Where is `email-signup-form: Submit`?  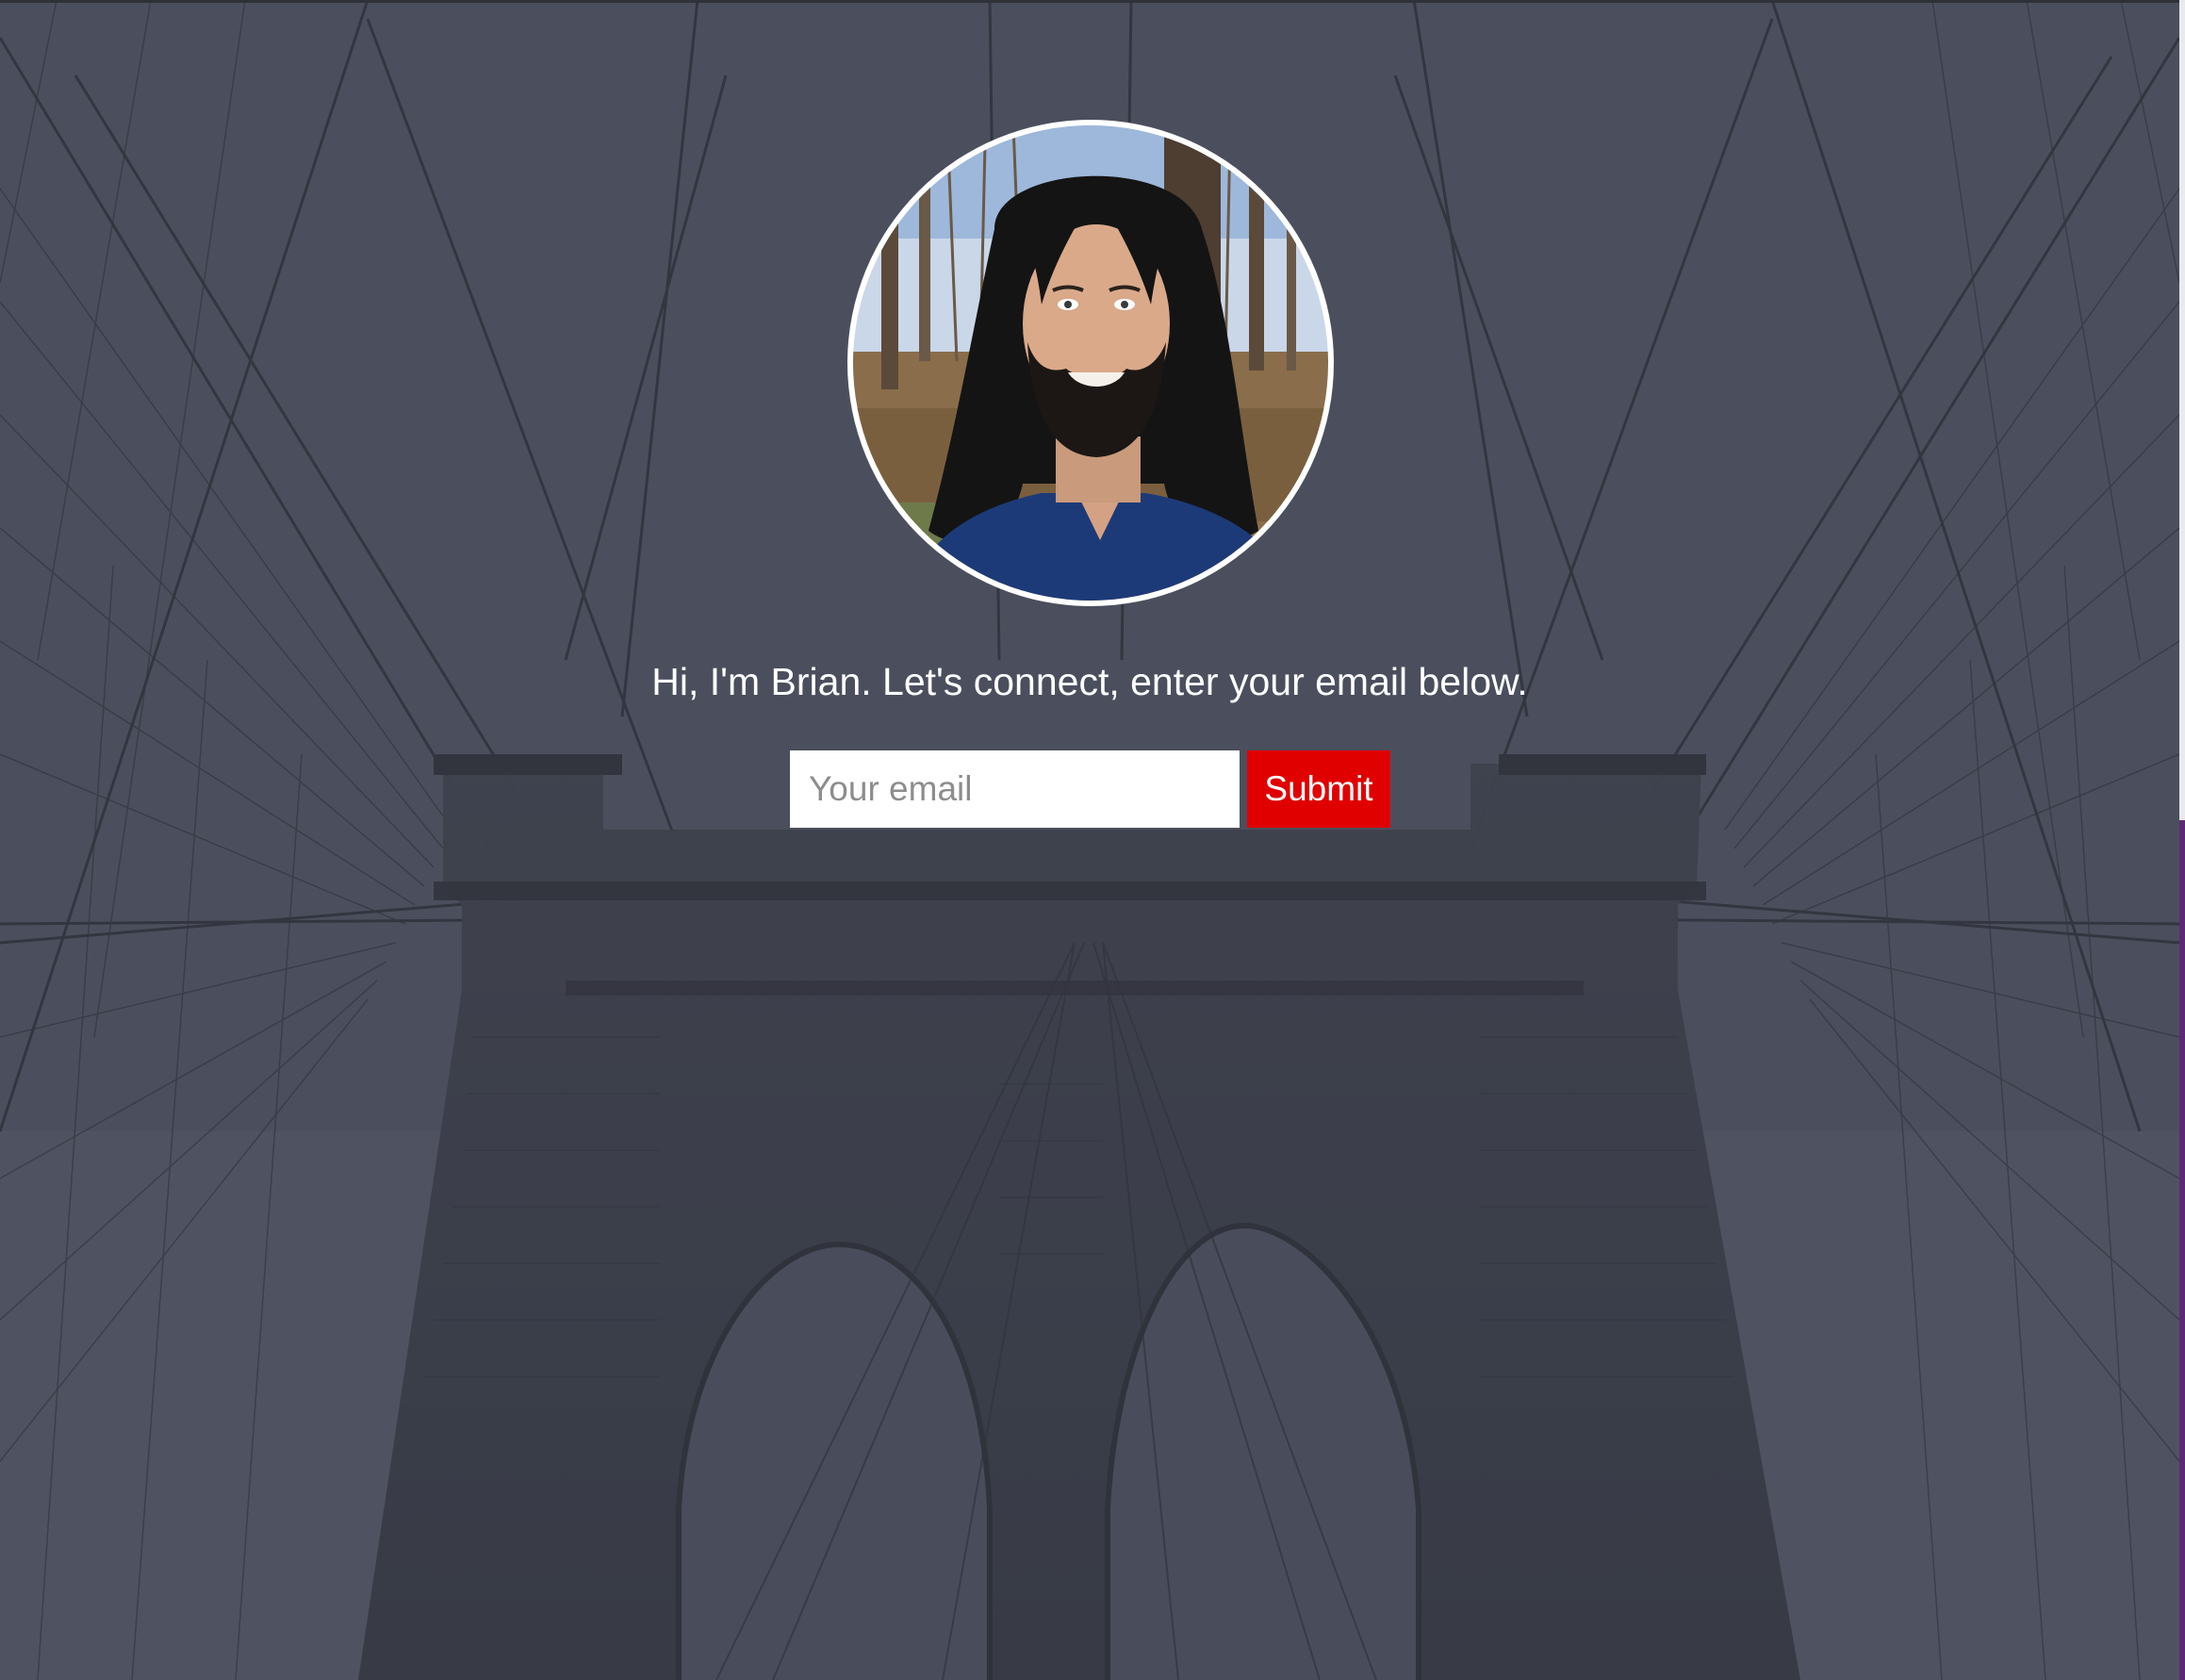
email-signup-form: Submit is located at coordinates (1090, 789).